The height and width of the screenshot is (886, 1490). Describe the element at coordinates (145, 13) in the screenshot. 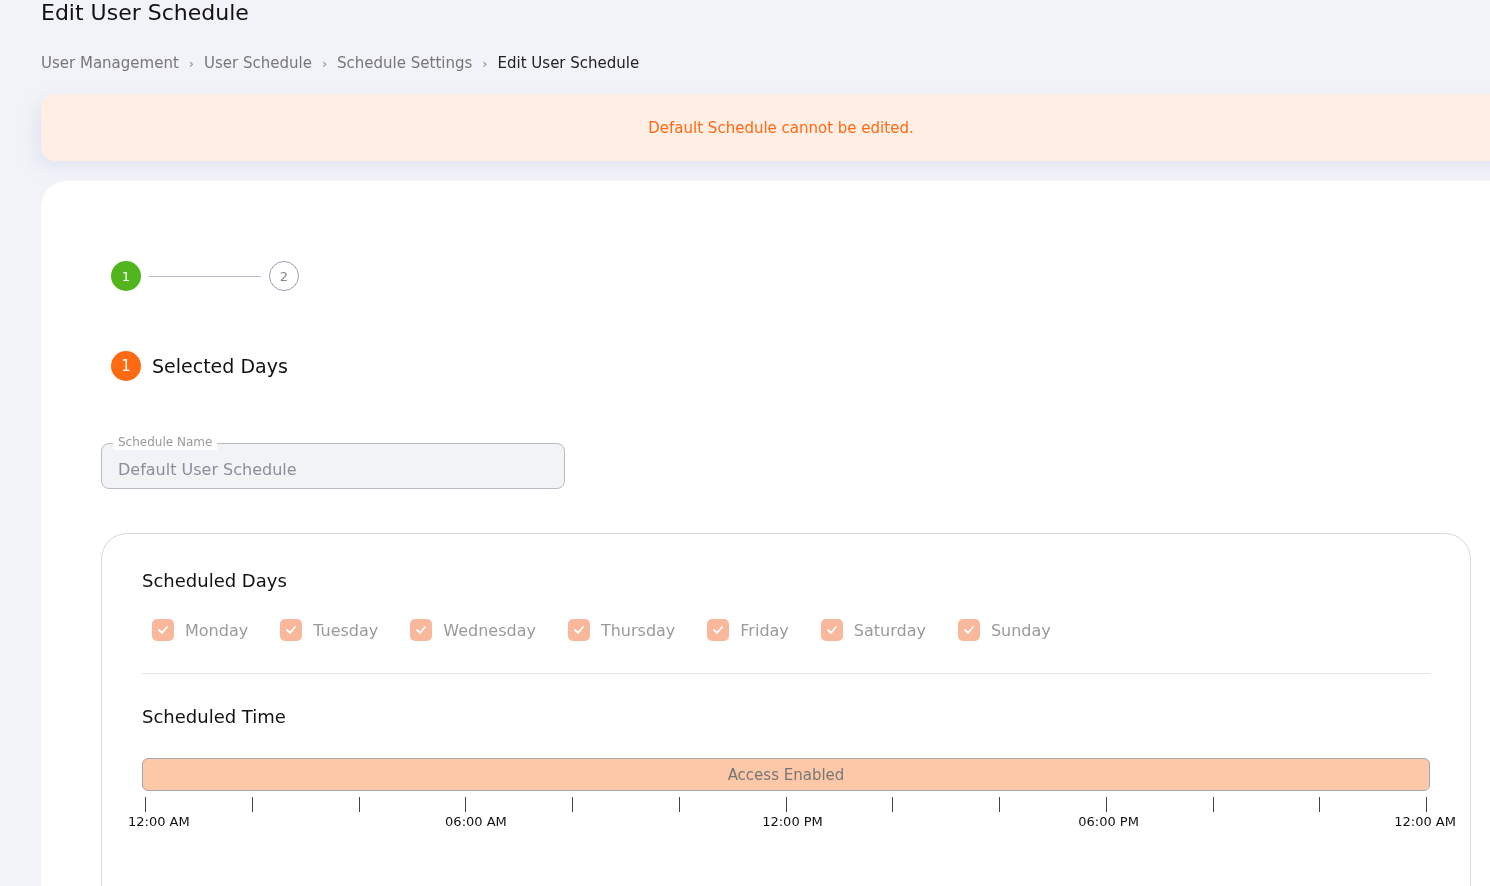

I see `page-title: Edit User Schedule` at that location.